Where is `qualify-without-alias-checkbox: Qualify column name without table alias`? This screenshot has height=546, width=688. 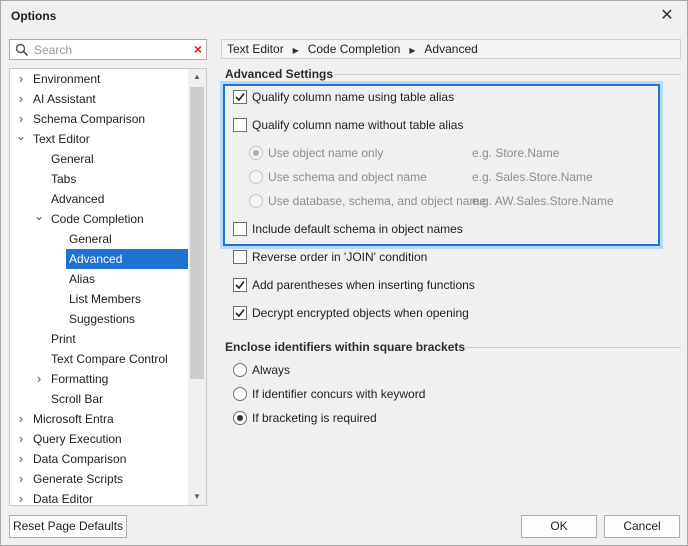
qualify-without-alias-checkbox: Qualify column name without table alias is located at coordinates (383, 126).